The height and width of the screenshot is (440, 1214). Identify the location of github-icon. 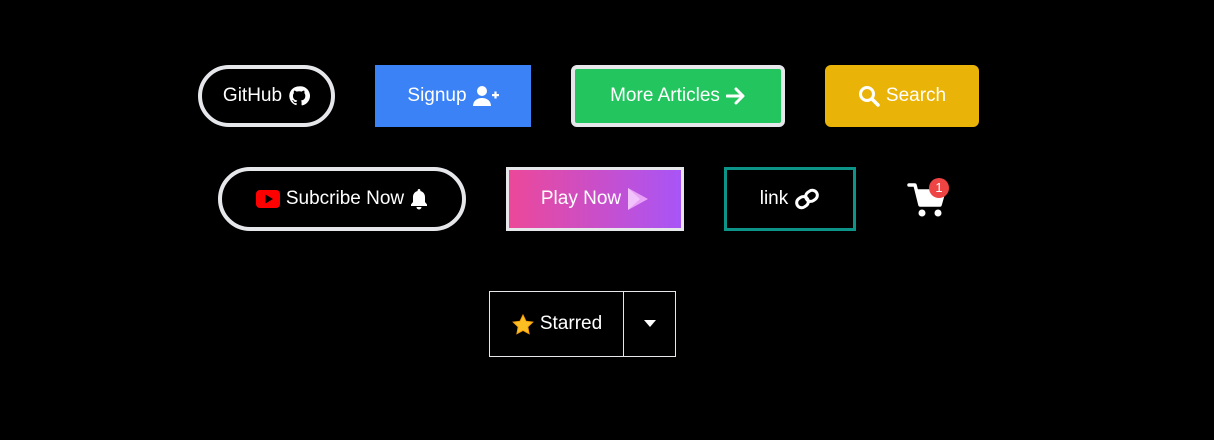
(300, 96).